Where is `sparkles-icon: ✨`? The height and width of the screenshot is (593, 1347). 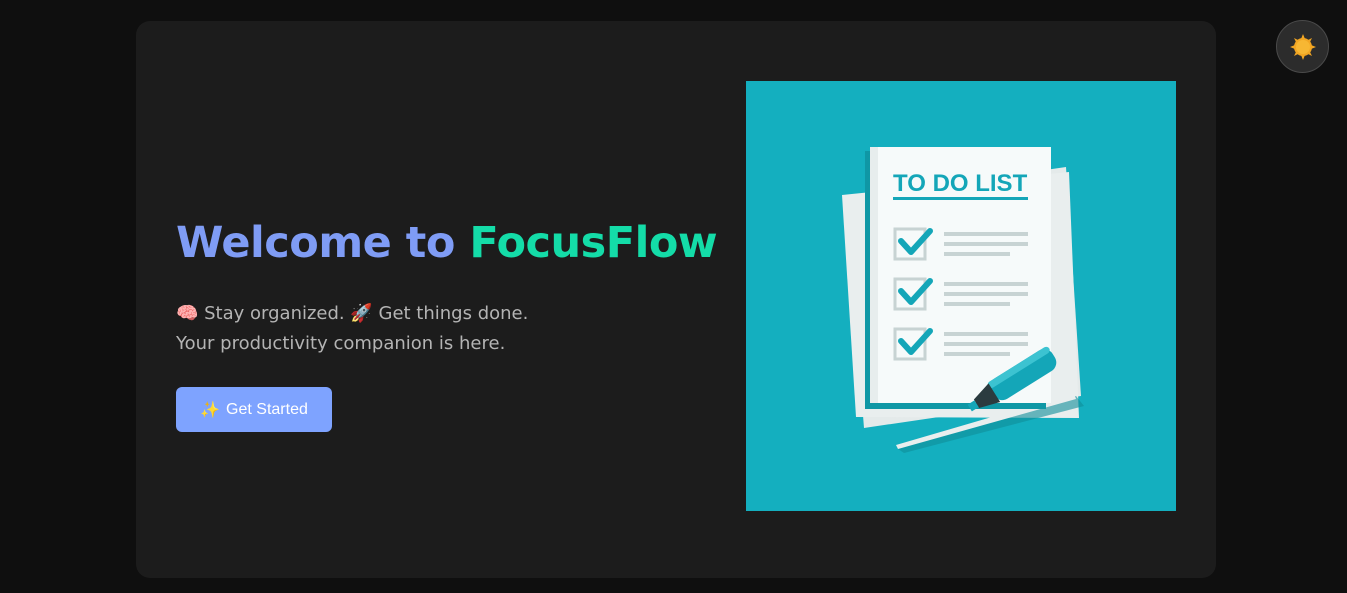 sparkles-icon: ✨ is located at coordinates (210, 410).